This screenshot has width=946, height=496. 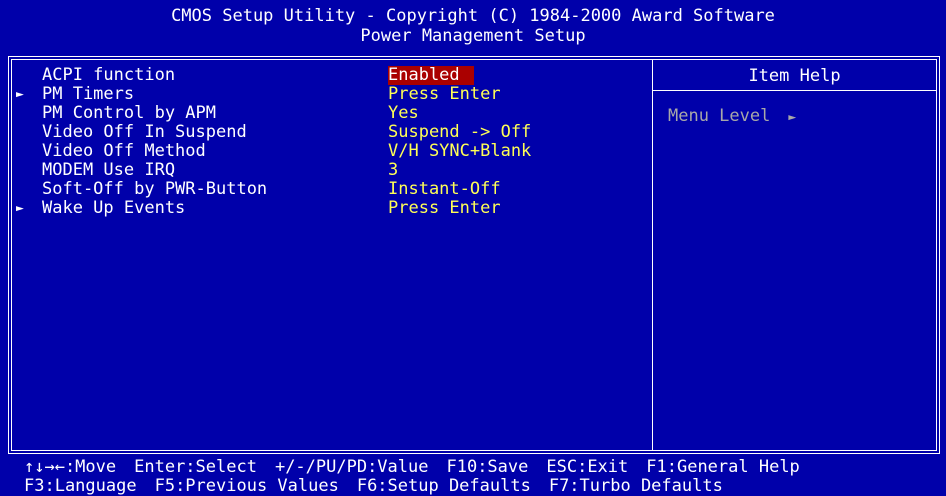 What do you see at coordinates (124, 151) in the screenshot?
I see `setting-label: Video Off Method` at bounding box center [124, 151].